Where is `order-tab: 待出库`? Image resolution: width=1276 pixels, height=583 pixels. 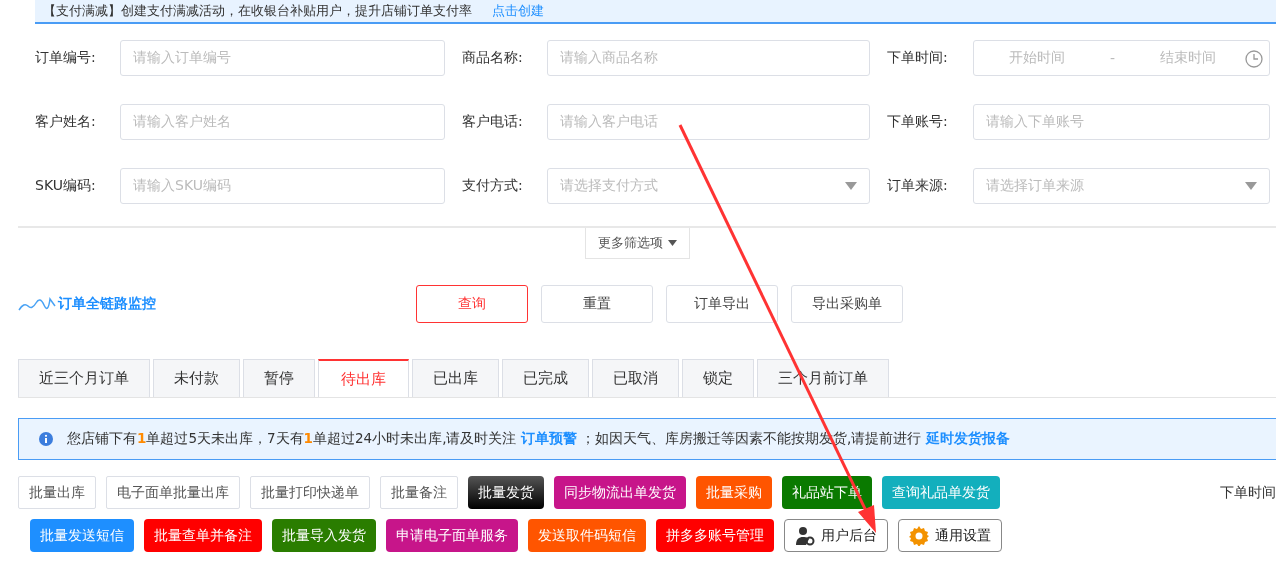 order-tab: 待出库 is located at coordinates (363, 378).